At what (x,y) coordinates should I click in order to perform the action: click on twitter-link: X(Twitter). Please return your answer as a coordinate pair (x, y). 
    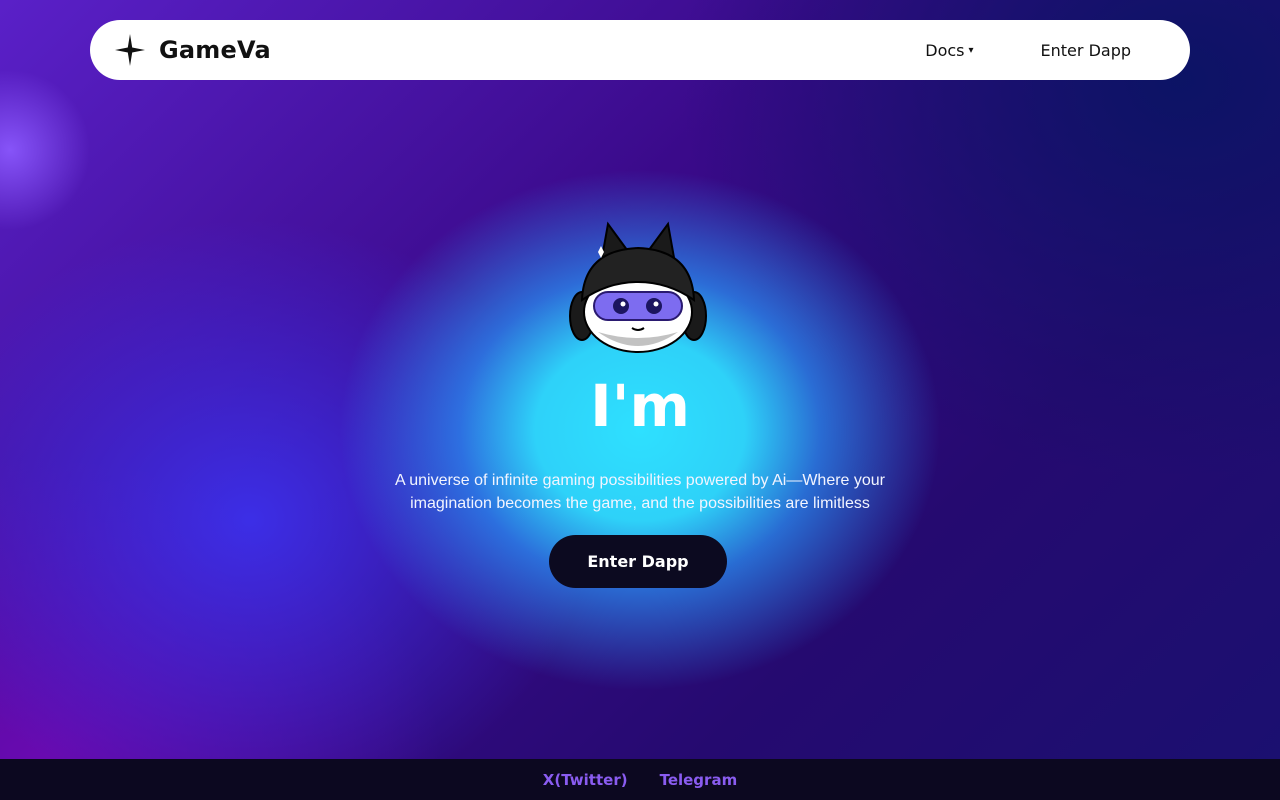
    Looking at the image, I should click on (585, 780).